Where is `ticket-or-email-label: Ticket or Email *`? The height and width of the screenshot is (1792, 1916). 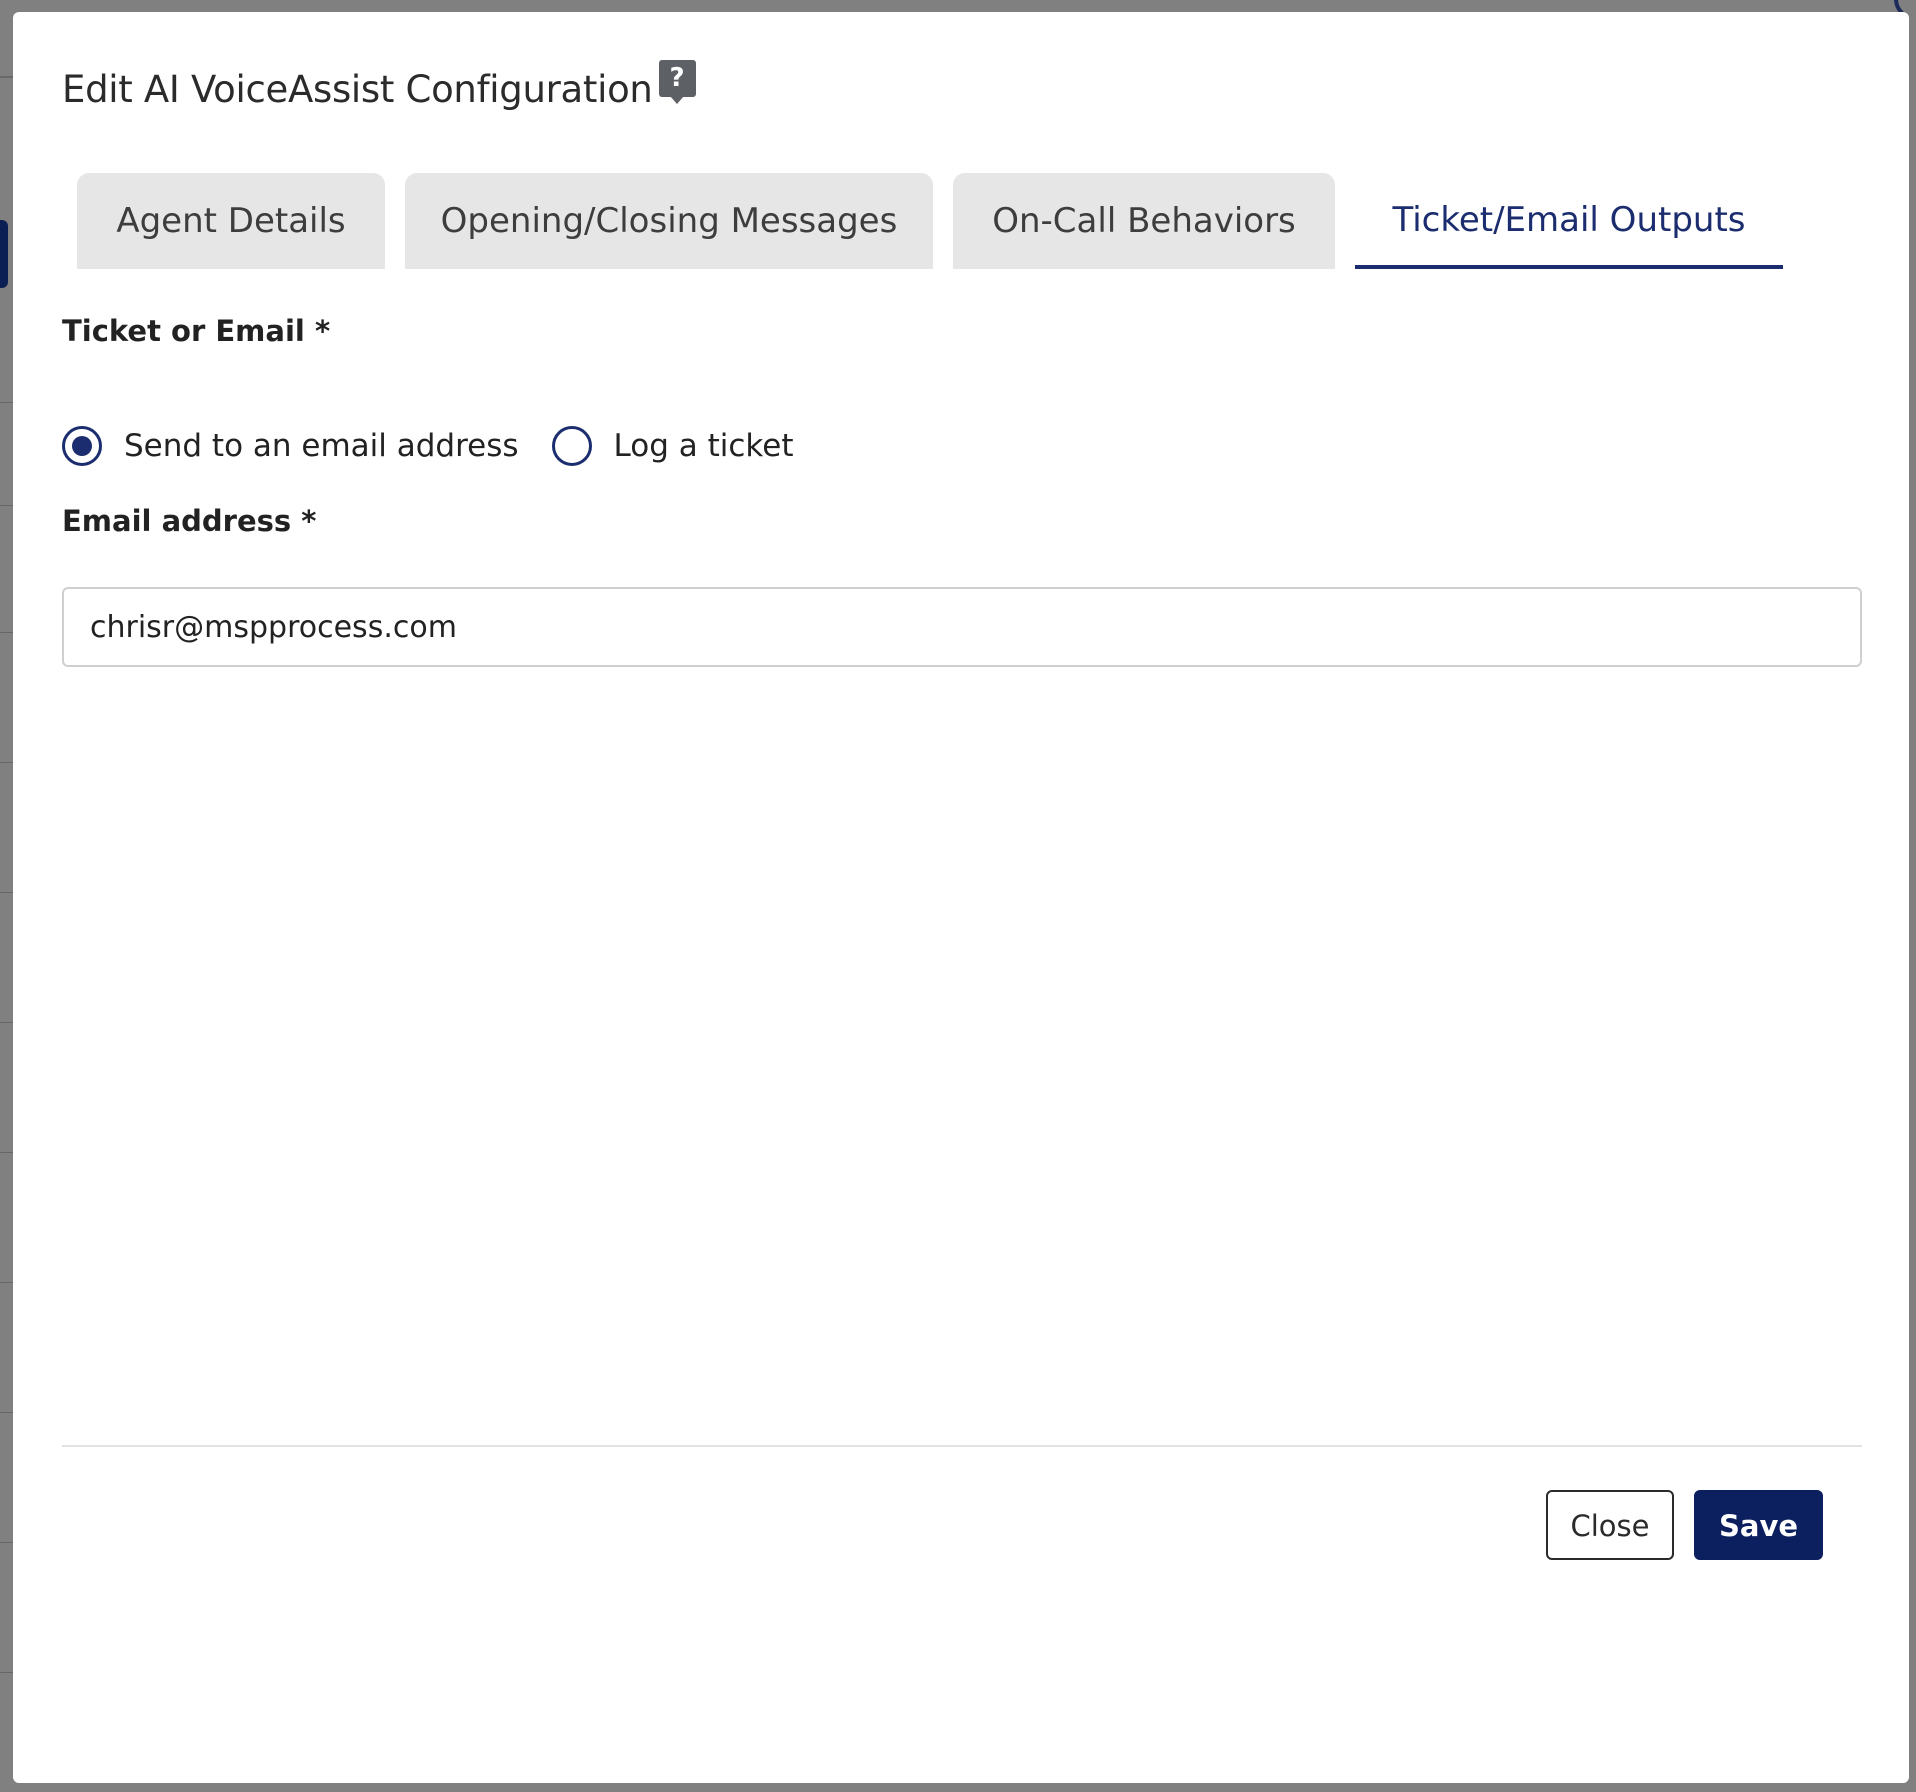 ticket-or-email-label: Ticket or Email * is located at coordinates (196, 331).